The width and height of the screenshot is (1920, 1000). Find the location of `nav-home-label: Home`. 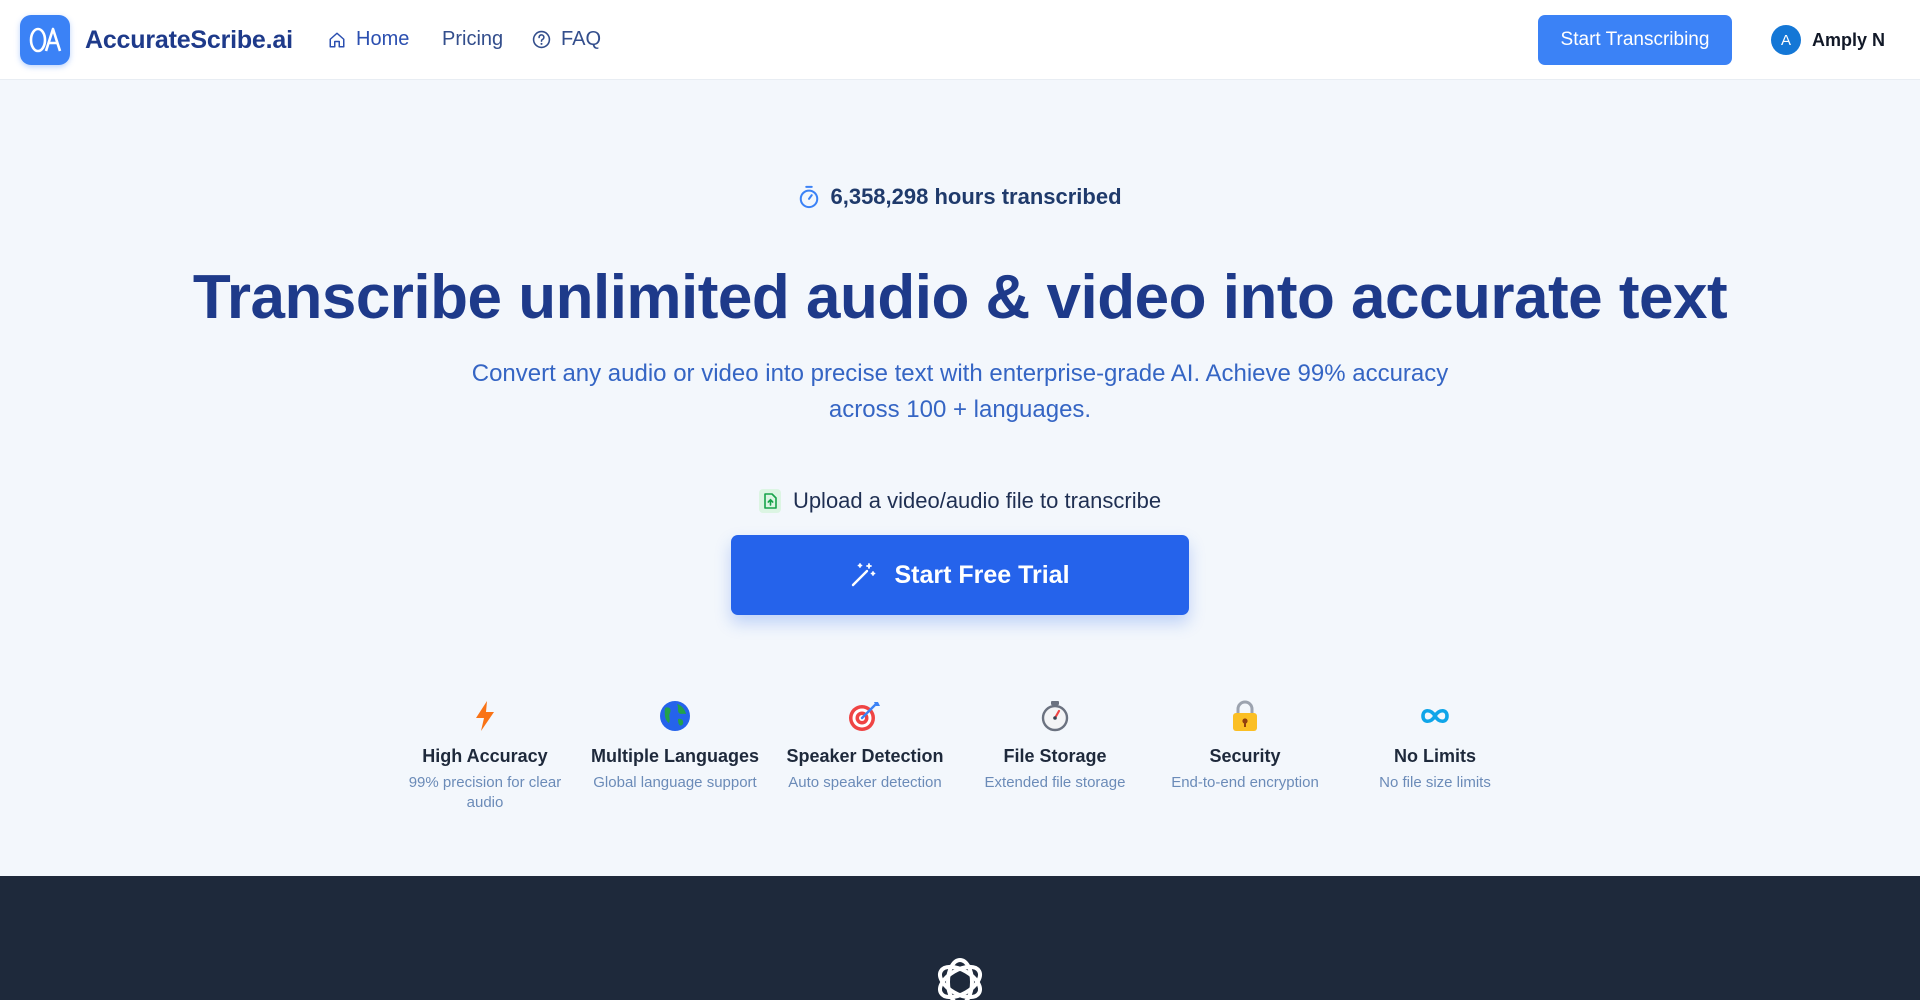

nav-home-label: Home is located at coordinates (383, 39).